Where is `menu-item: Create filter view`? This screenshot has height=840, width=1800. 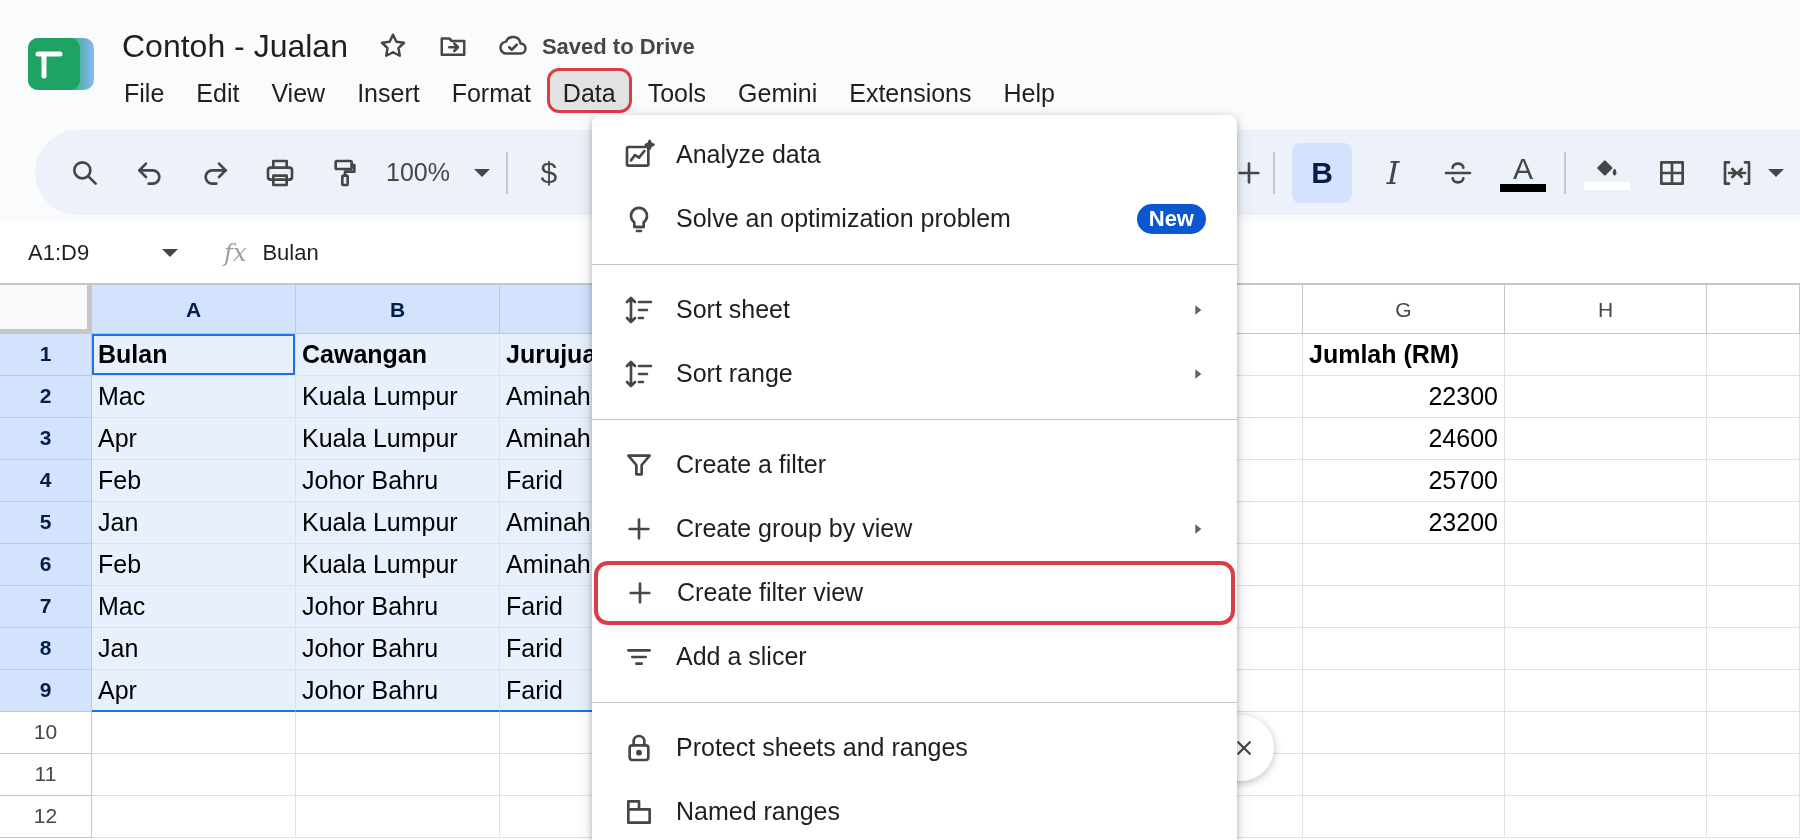
menu-item: Create filter view is located at coordinates (914, 593).